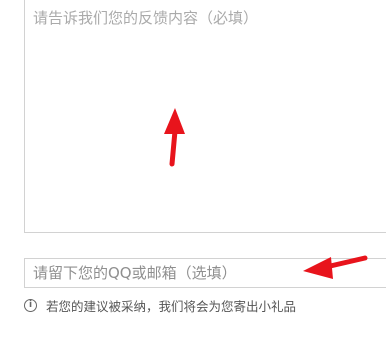 The width and height of the screenshot is (386, 357). I want to click on info-icon: i, so click(30, 305).